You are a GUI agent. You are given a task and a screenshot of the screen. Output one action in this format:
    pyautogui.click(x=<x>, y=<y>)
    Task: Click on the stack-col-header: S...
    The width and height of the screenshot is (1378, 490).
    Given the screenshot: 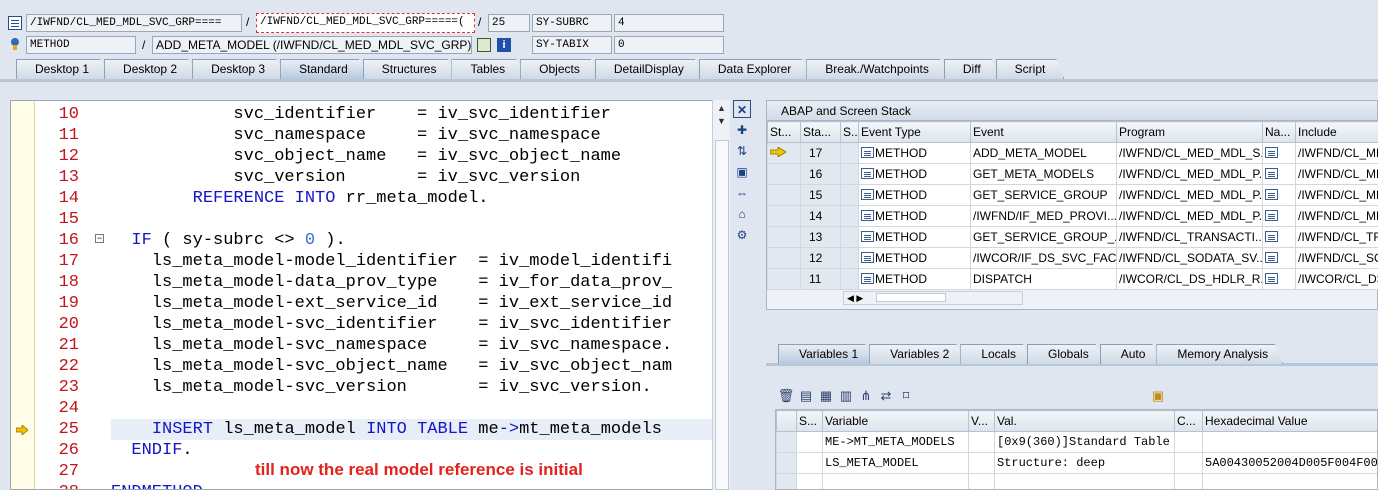 What is the action you would take?
    pyautogui.click(x=849, y=132)
    